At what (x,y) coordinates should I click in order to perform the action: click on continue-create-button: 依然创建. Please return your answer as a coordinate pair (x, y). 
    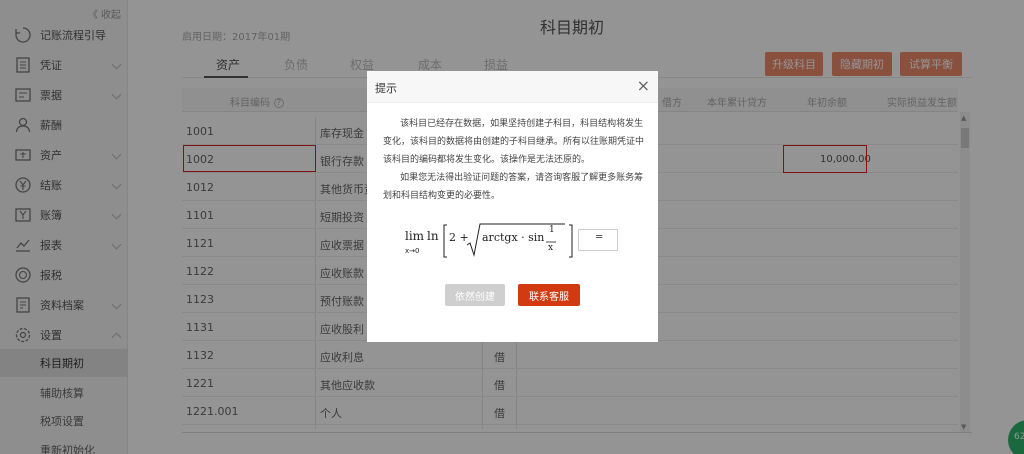
    Looking at the image, I should click on (475, 295).